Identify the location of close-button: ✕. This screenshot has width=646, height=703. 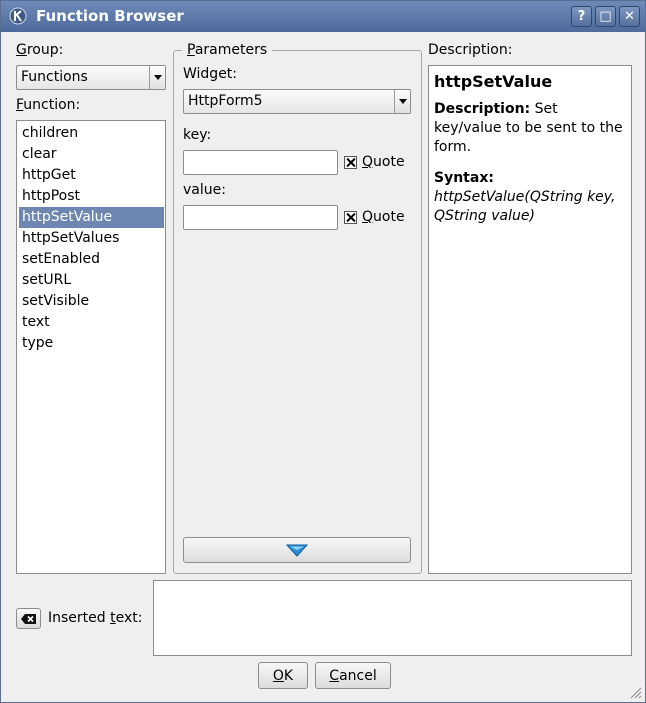
(629, 16).